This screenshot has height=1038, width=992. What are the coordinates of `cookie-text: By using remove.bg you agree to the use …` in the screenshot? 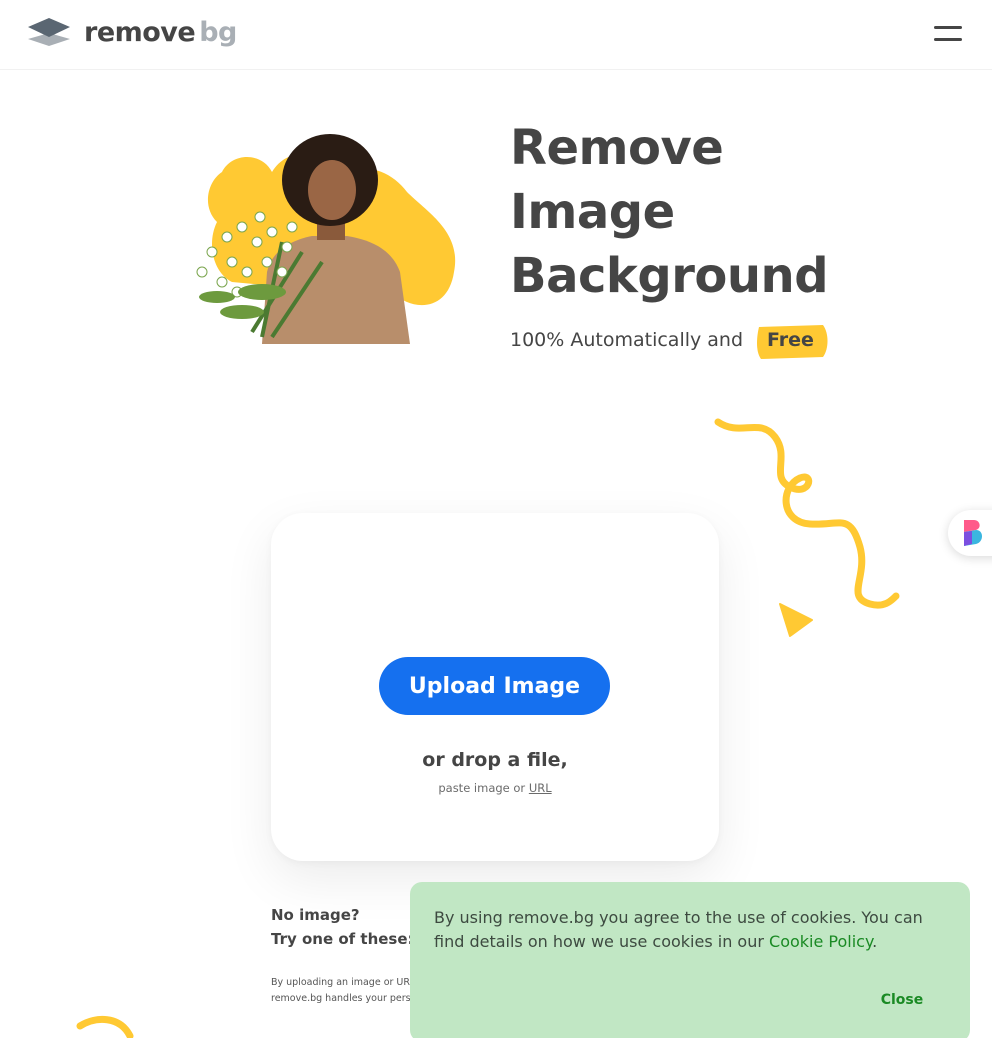 It's located at (694, 930).